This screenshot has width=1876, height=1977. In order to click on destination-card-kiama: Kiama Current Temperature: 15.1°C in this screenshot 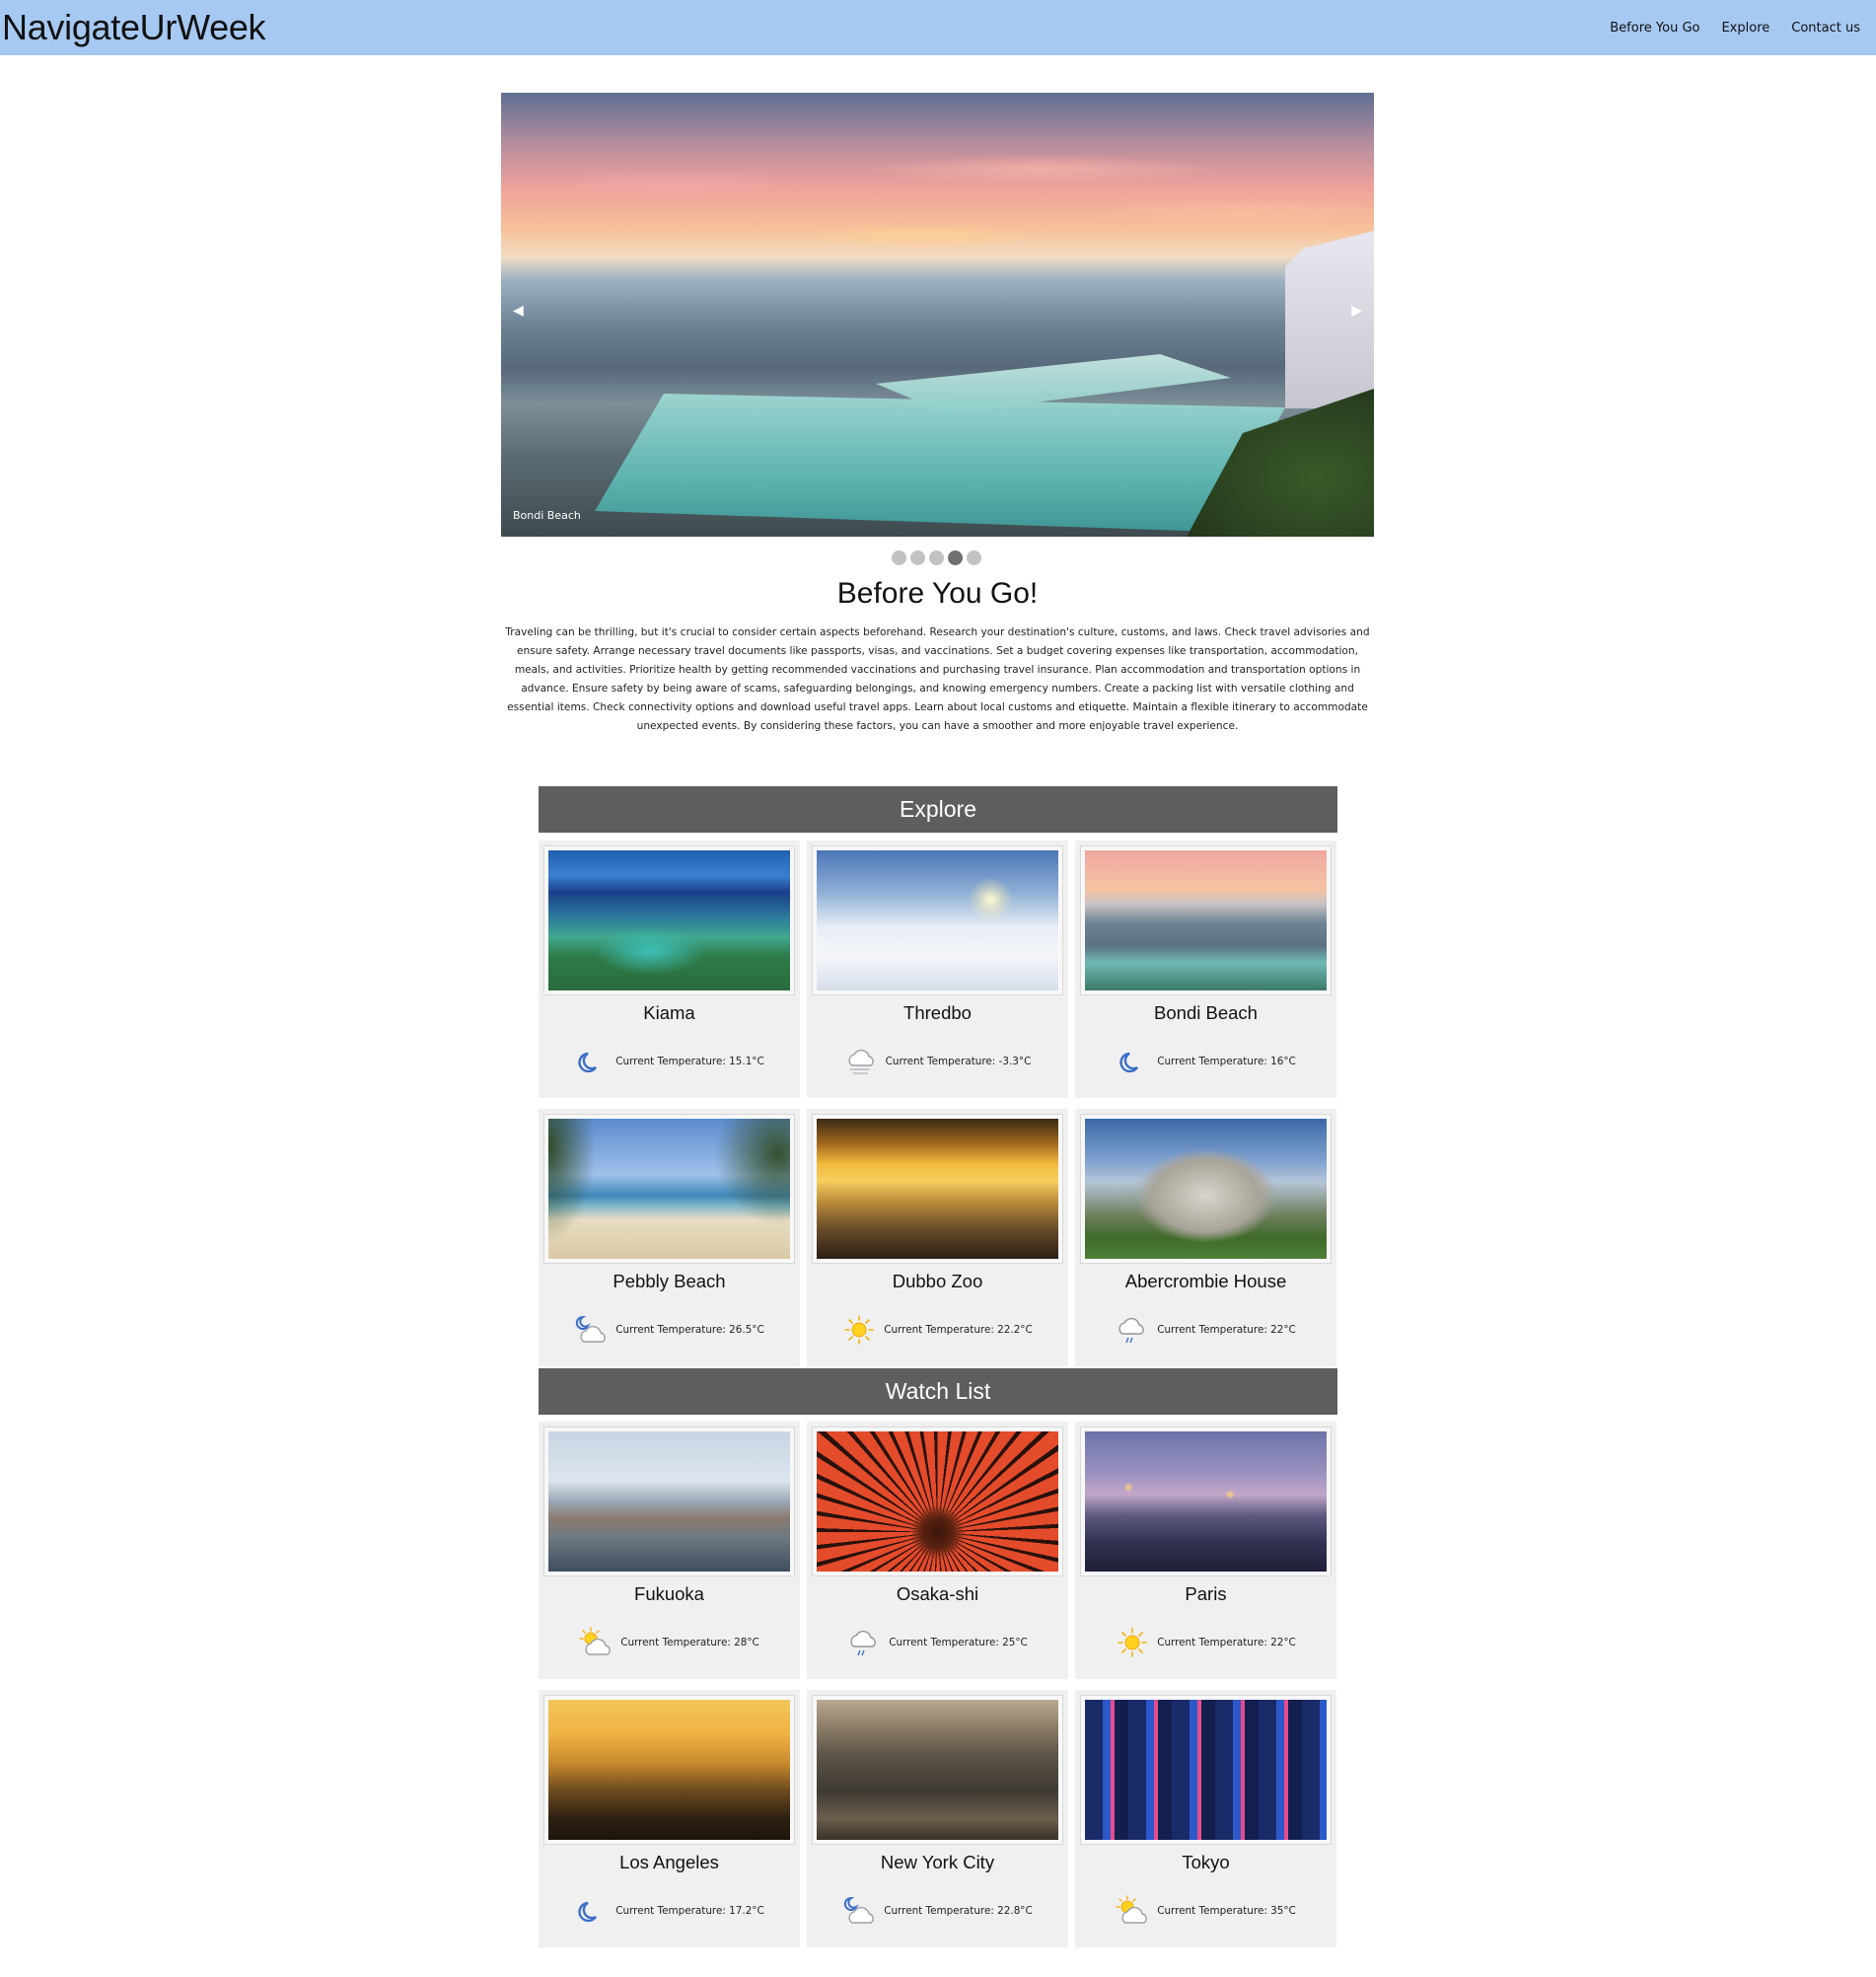, I will do `click(669, 969)`.